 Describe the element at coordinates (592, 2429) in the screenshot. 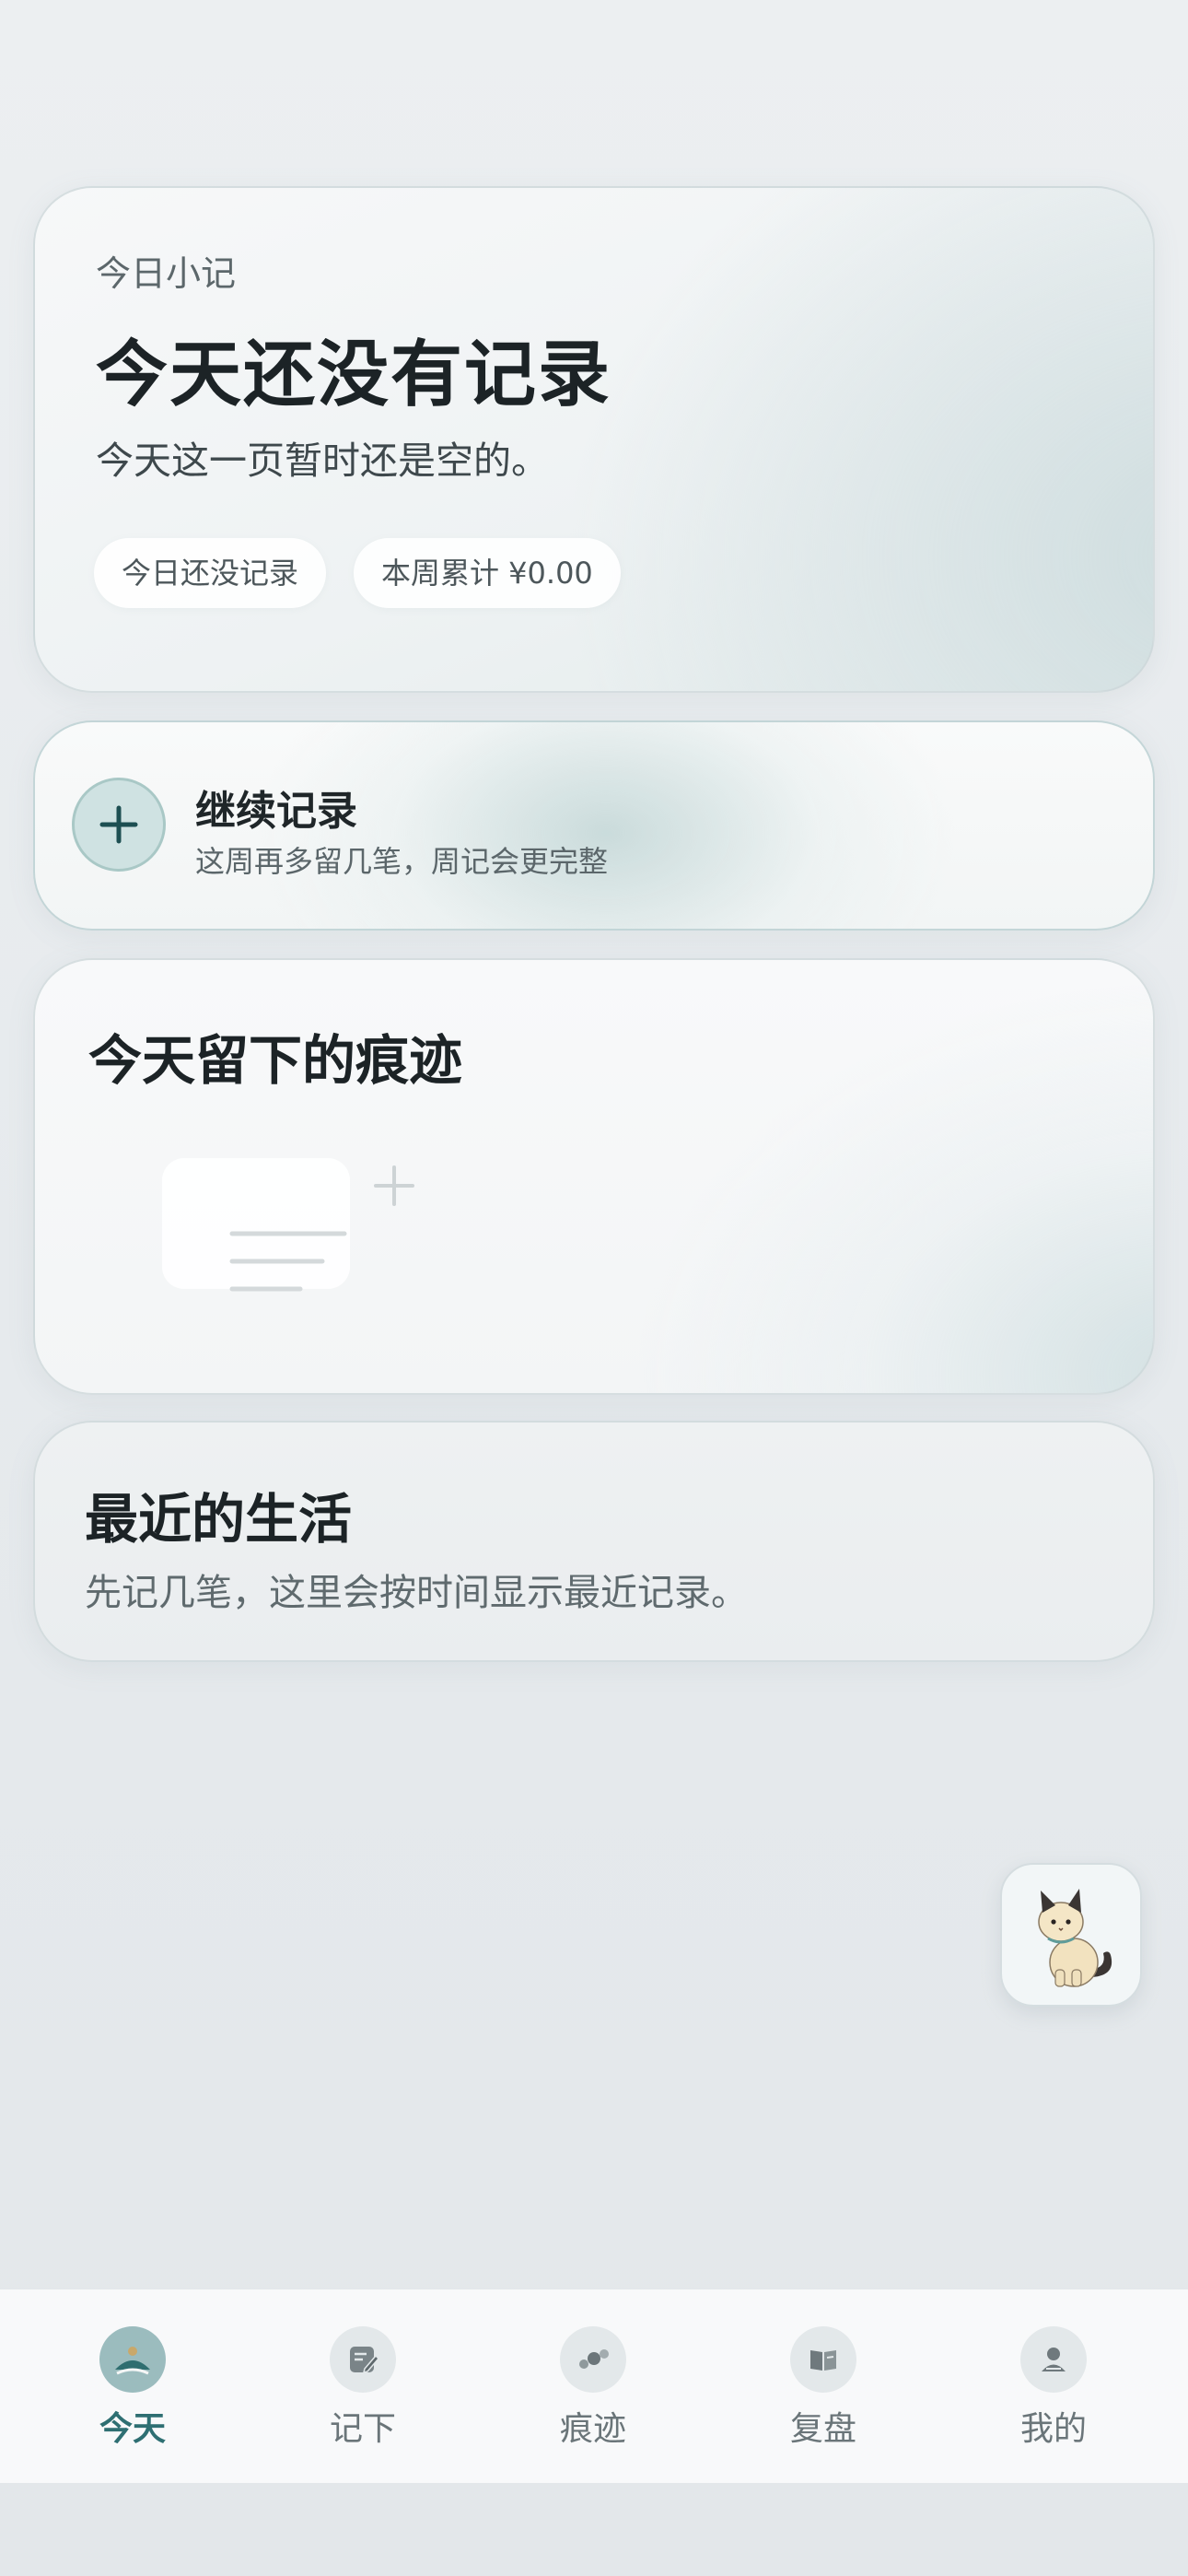

I see `tab-label: 痕迹` at that location.